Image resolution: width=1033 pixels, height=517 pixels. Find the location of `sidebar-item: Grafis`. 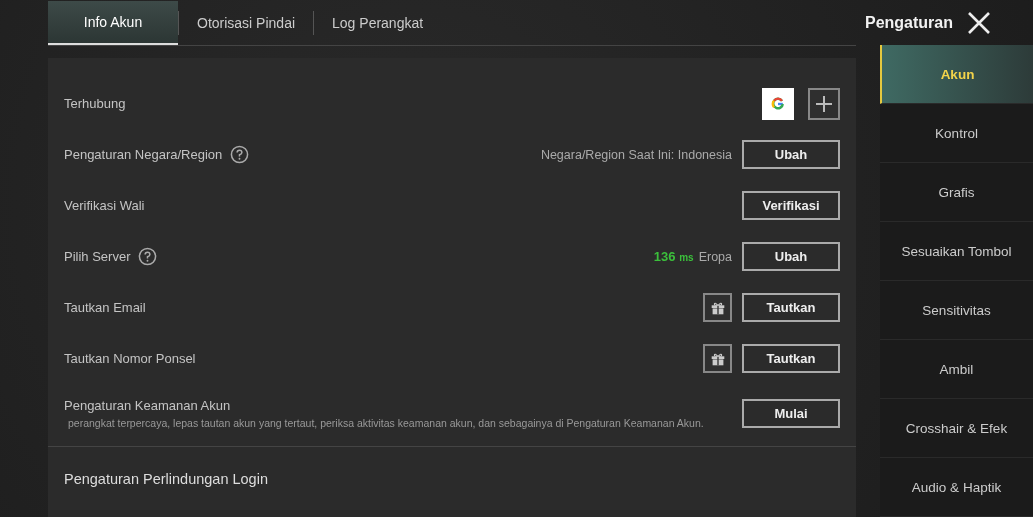

sidebar-item: Grafis is located at coordinates (956, 192).